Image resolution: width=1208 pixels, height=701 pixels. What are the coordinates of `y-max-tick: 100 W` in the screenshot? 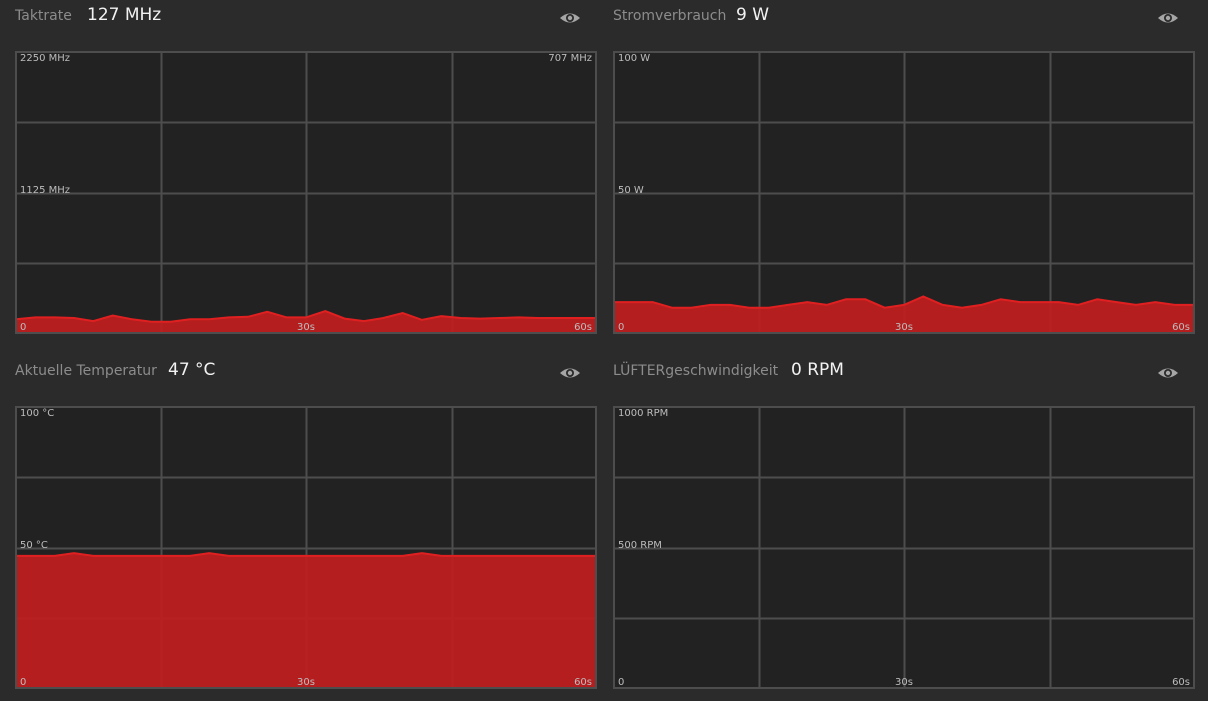 It's located at (634, 58).